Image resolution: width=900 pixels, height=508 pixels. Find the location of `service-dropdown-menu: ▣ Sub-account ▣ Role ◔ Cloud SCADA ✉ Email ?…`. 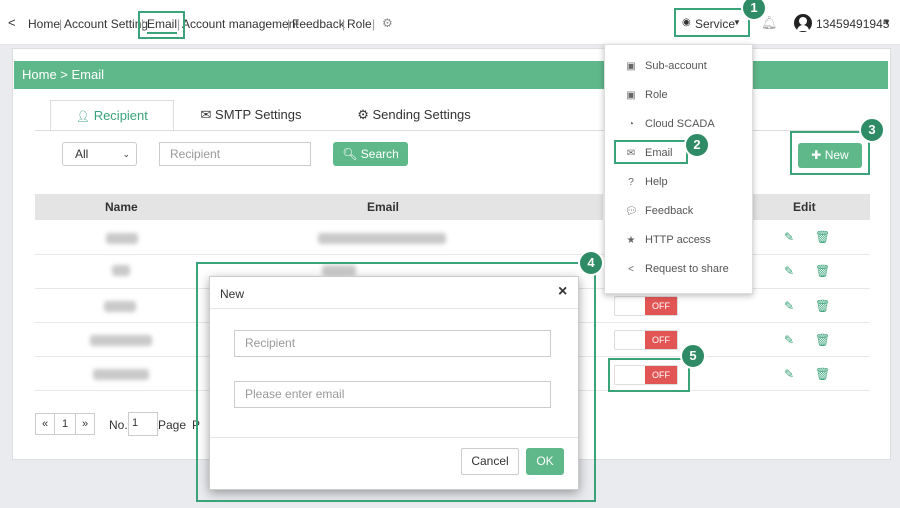

service-dropdown-menu: ▣ Sub-account ▣ Role ◔ Cloud SCADA ✉ Email ?… is located at coordinates (678, 169).